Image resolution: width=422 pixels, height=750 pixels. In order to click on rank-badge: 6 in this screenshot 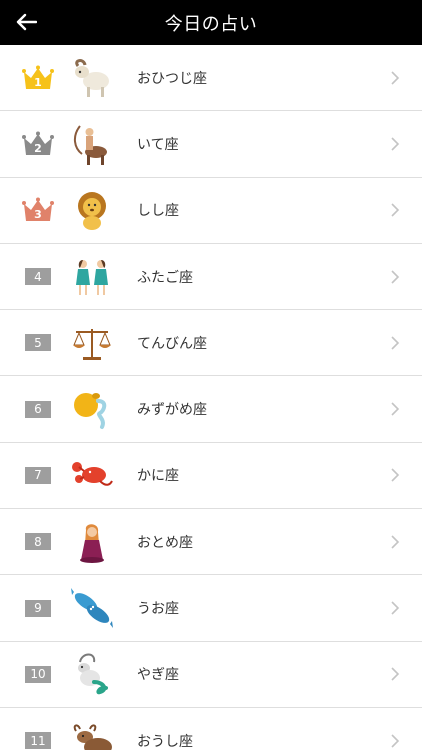, I will do `click(38, 409)`.